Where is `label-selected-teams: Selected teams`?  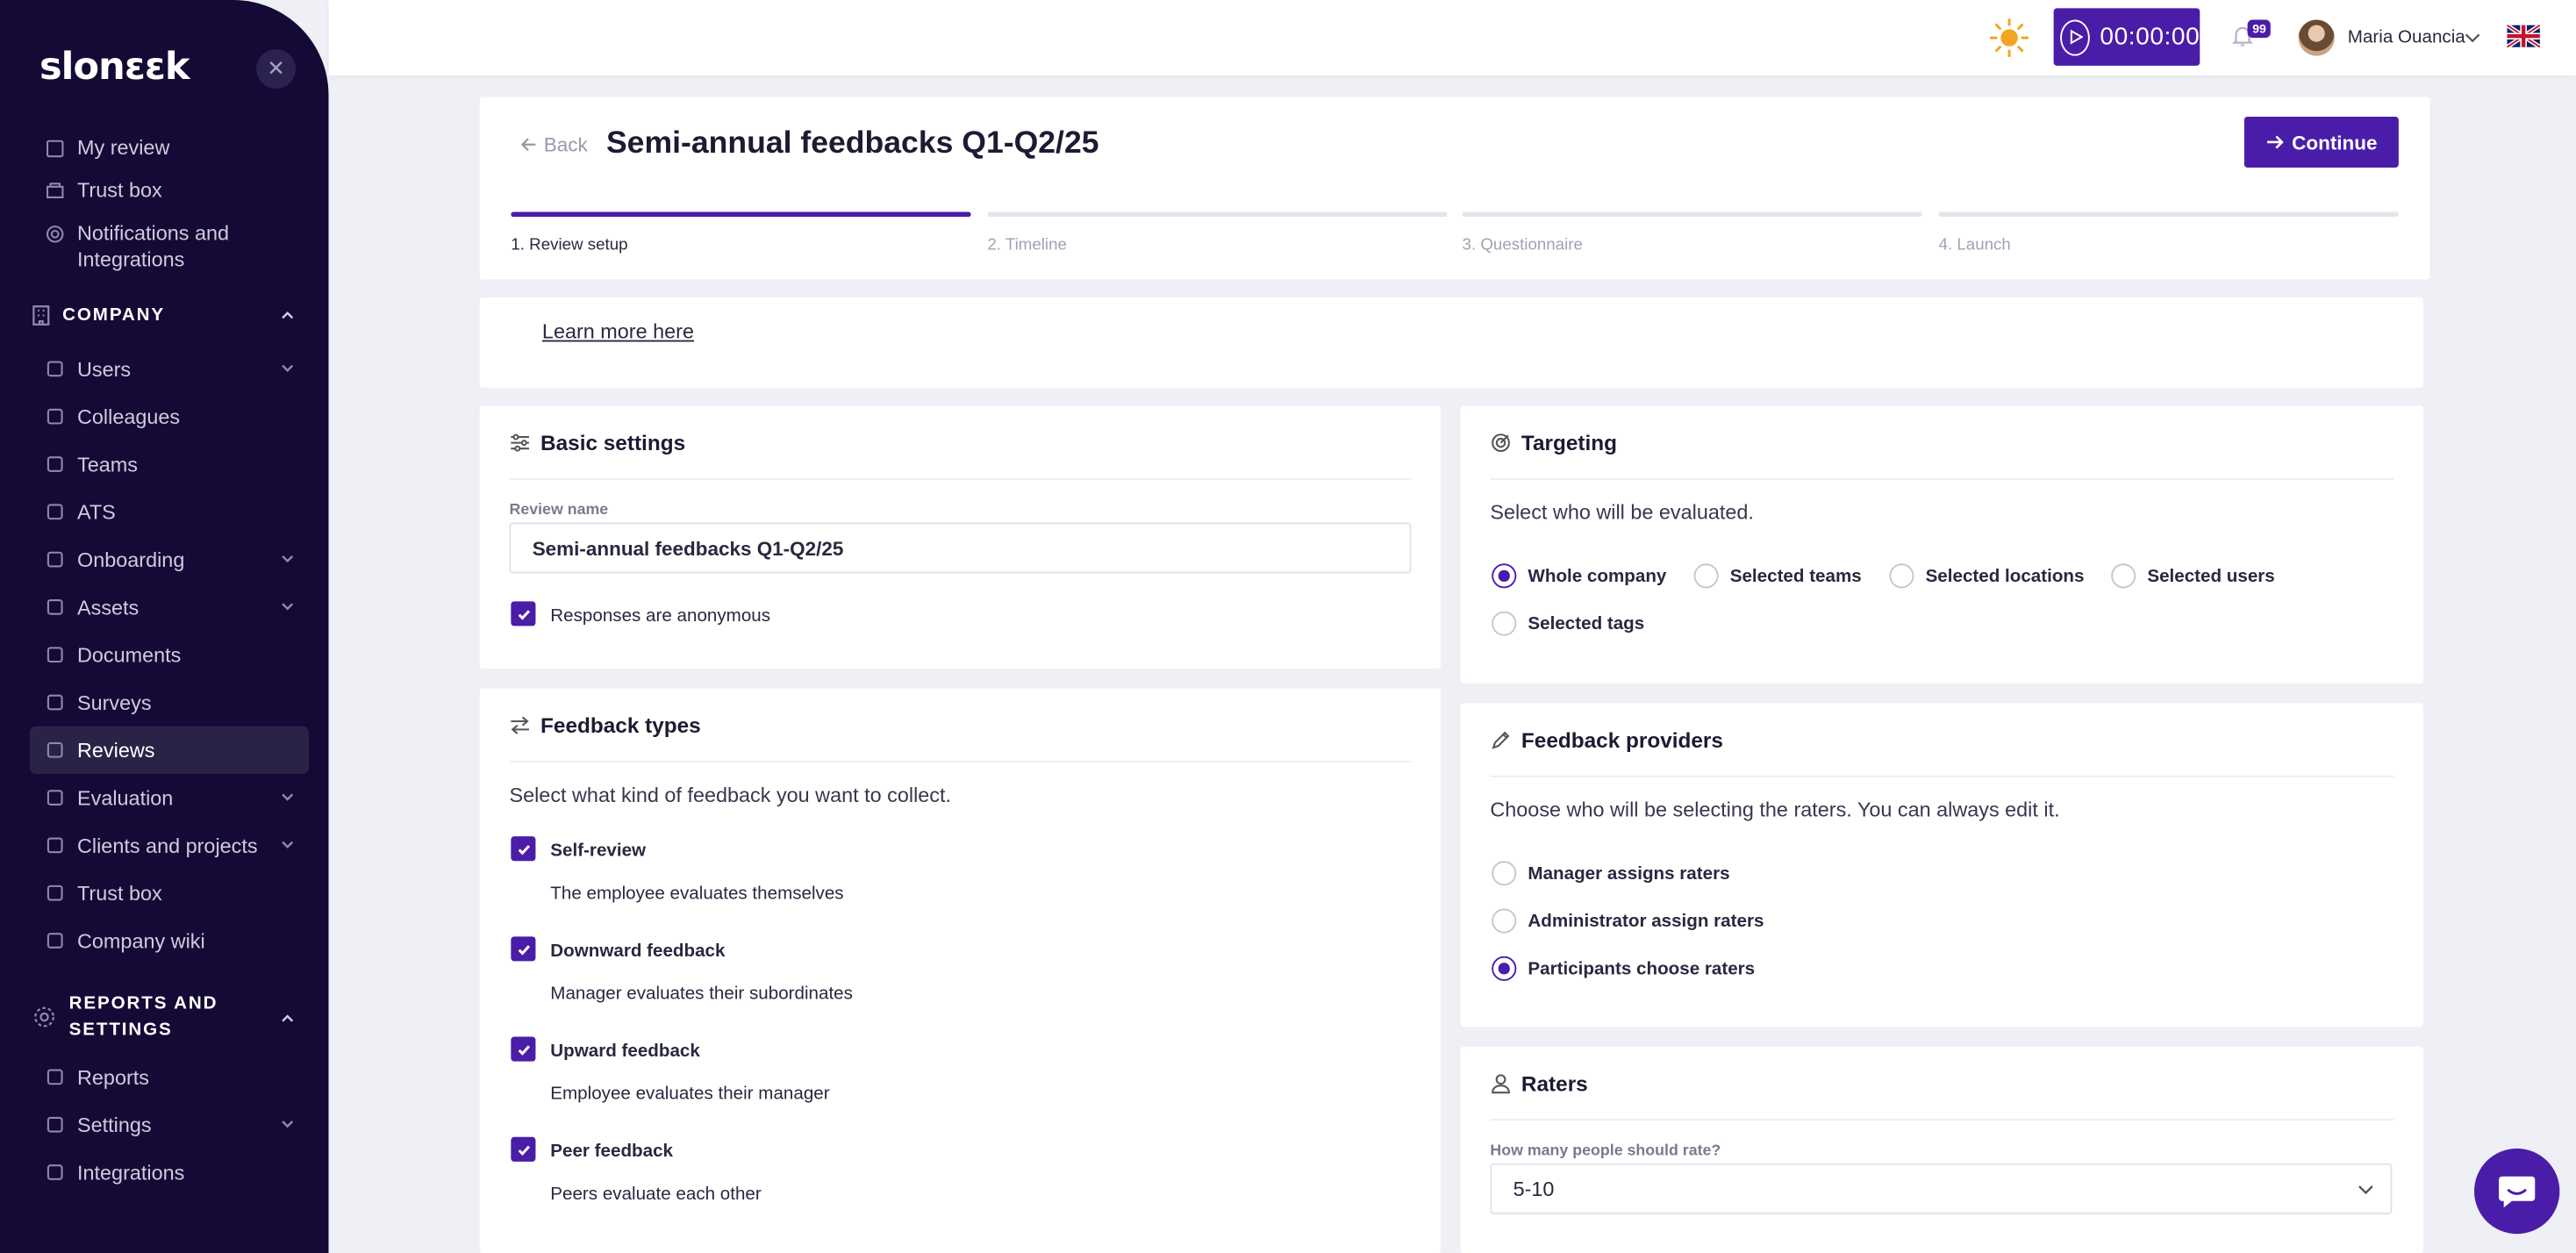
label-selected-teams: Selected teams is located at coordinates (1795, 577).